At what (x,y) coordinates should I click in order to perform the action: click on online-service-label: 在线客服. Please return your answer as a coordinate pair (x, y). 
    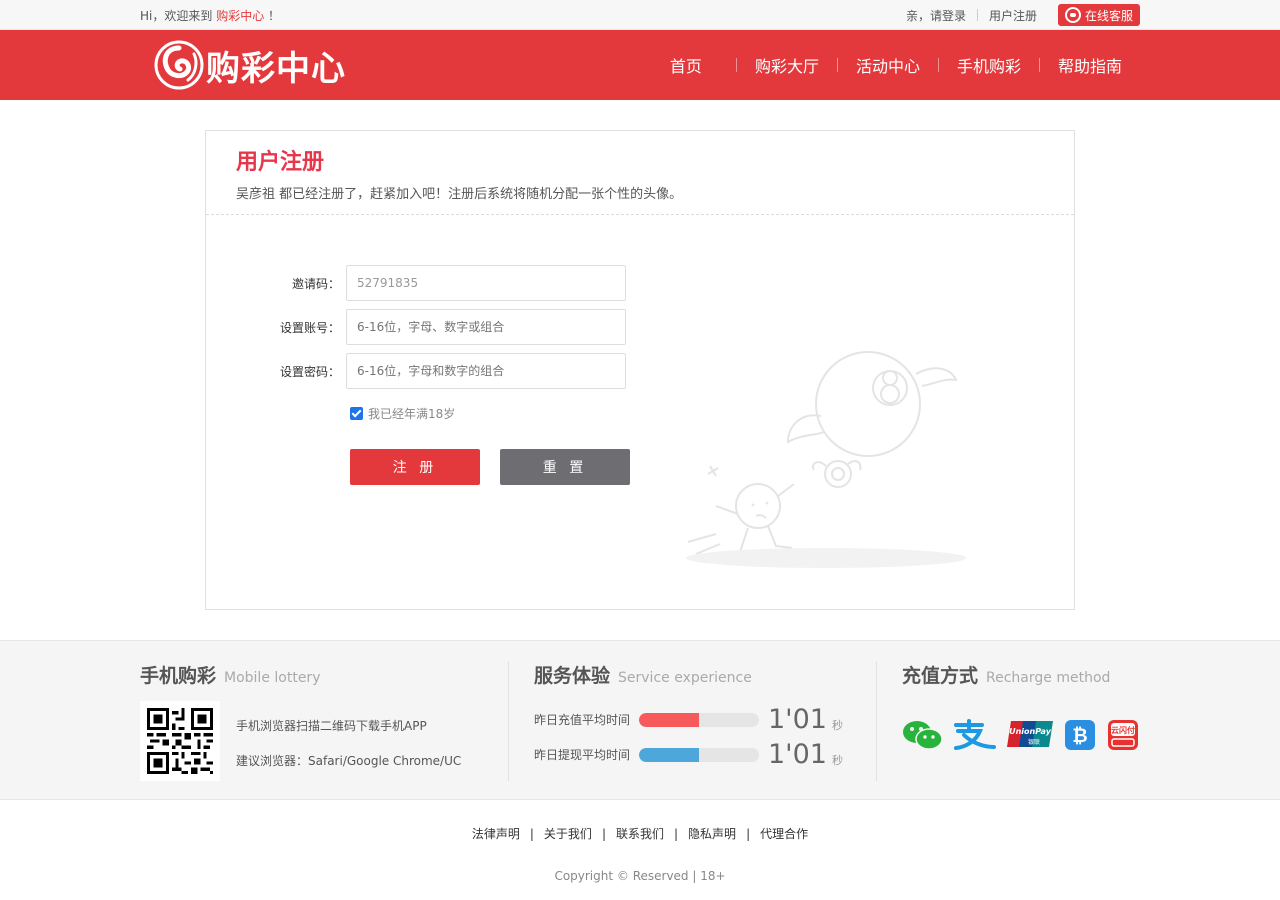
    Looking at the image, I should click on (1108, 15).